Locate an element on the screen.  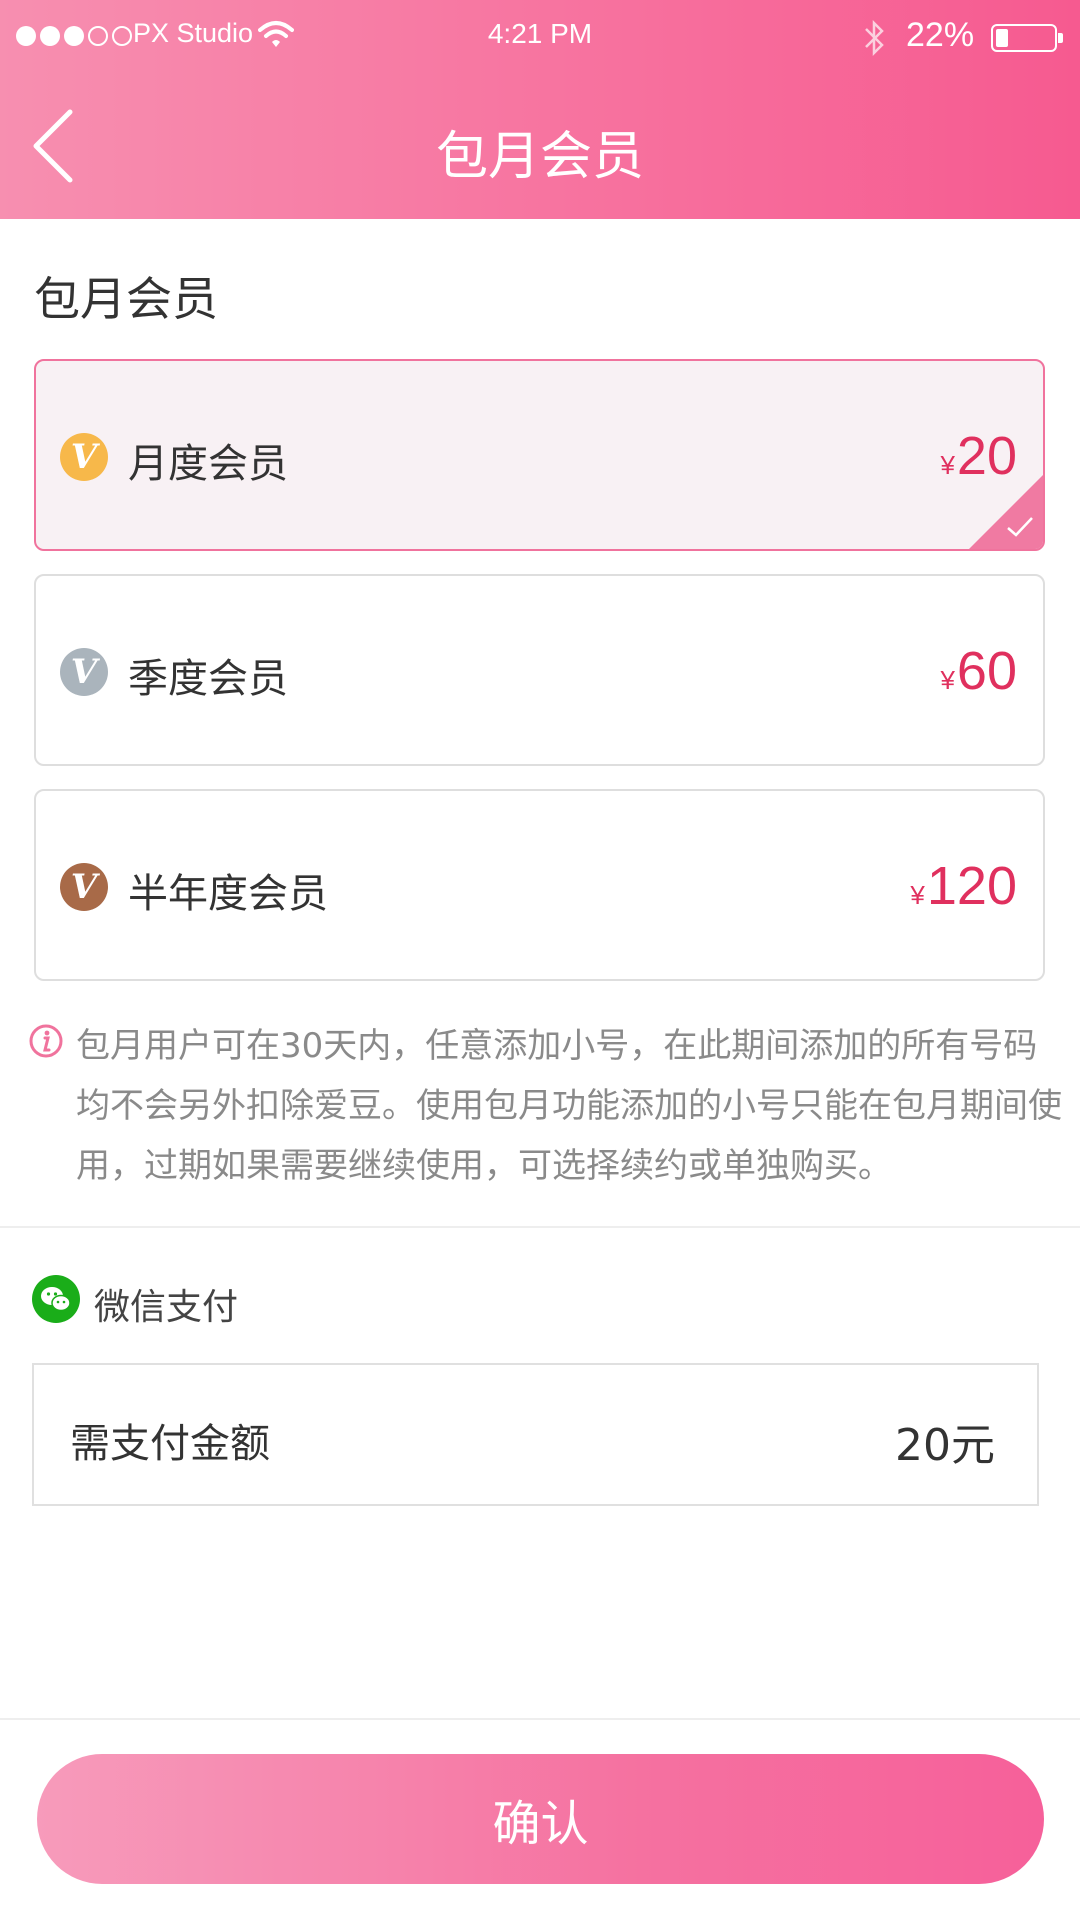
battery-percentage: 22% is located at coordinates (940, 35).